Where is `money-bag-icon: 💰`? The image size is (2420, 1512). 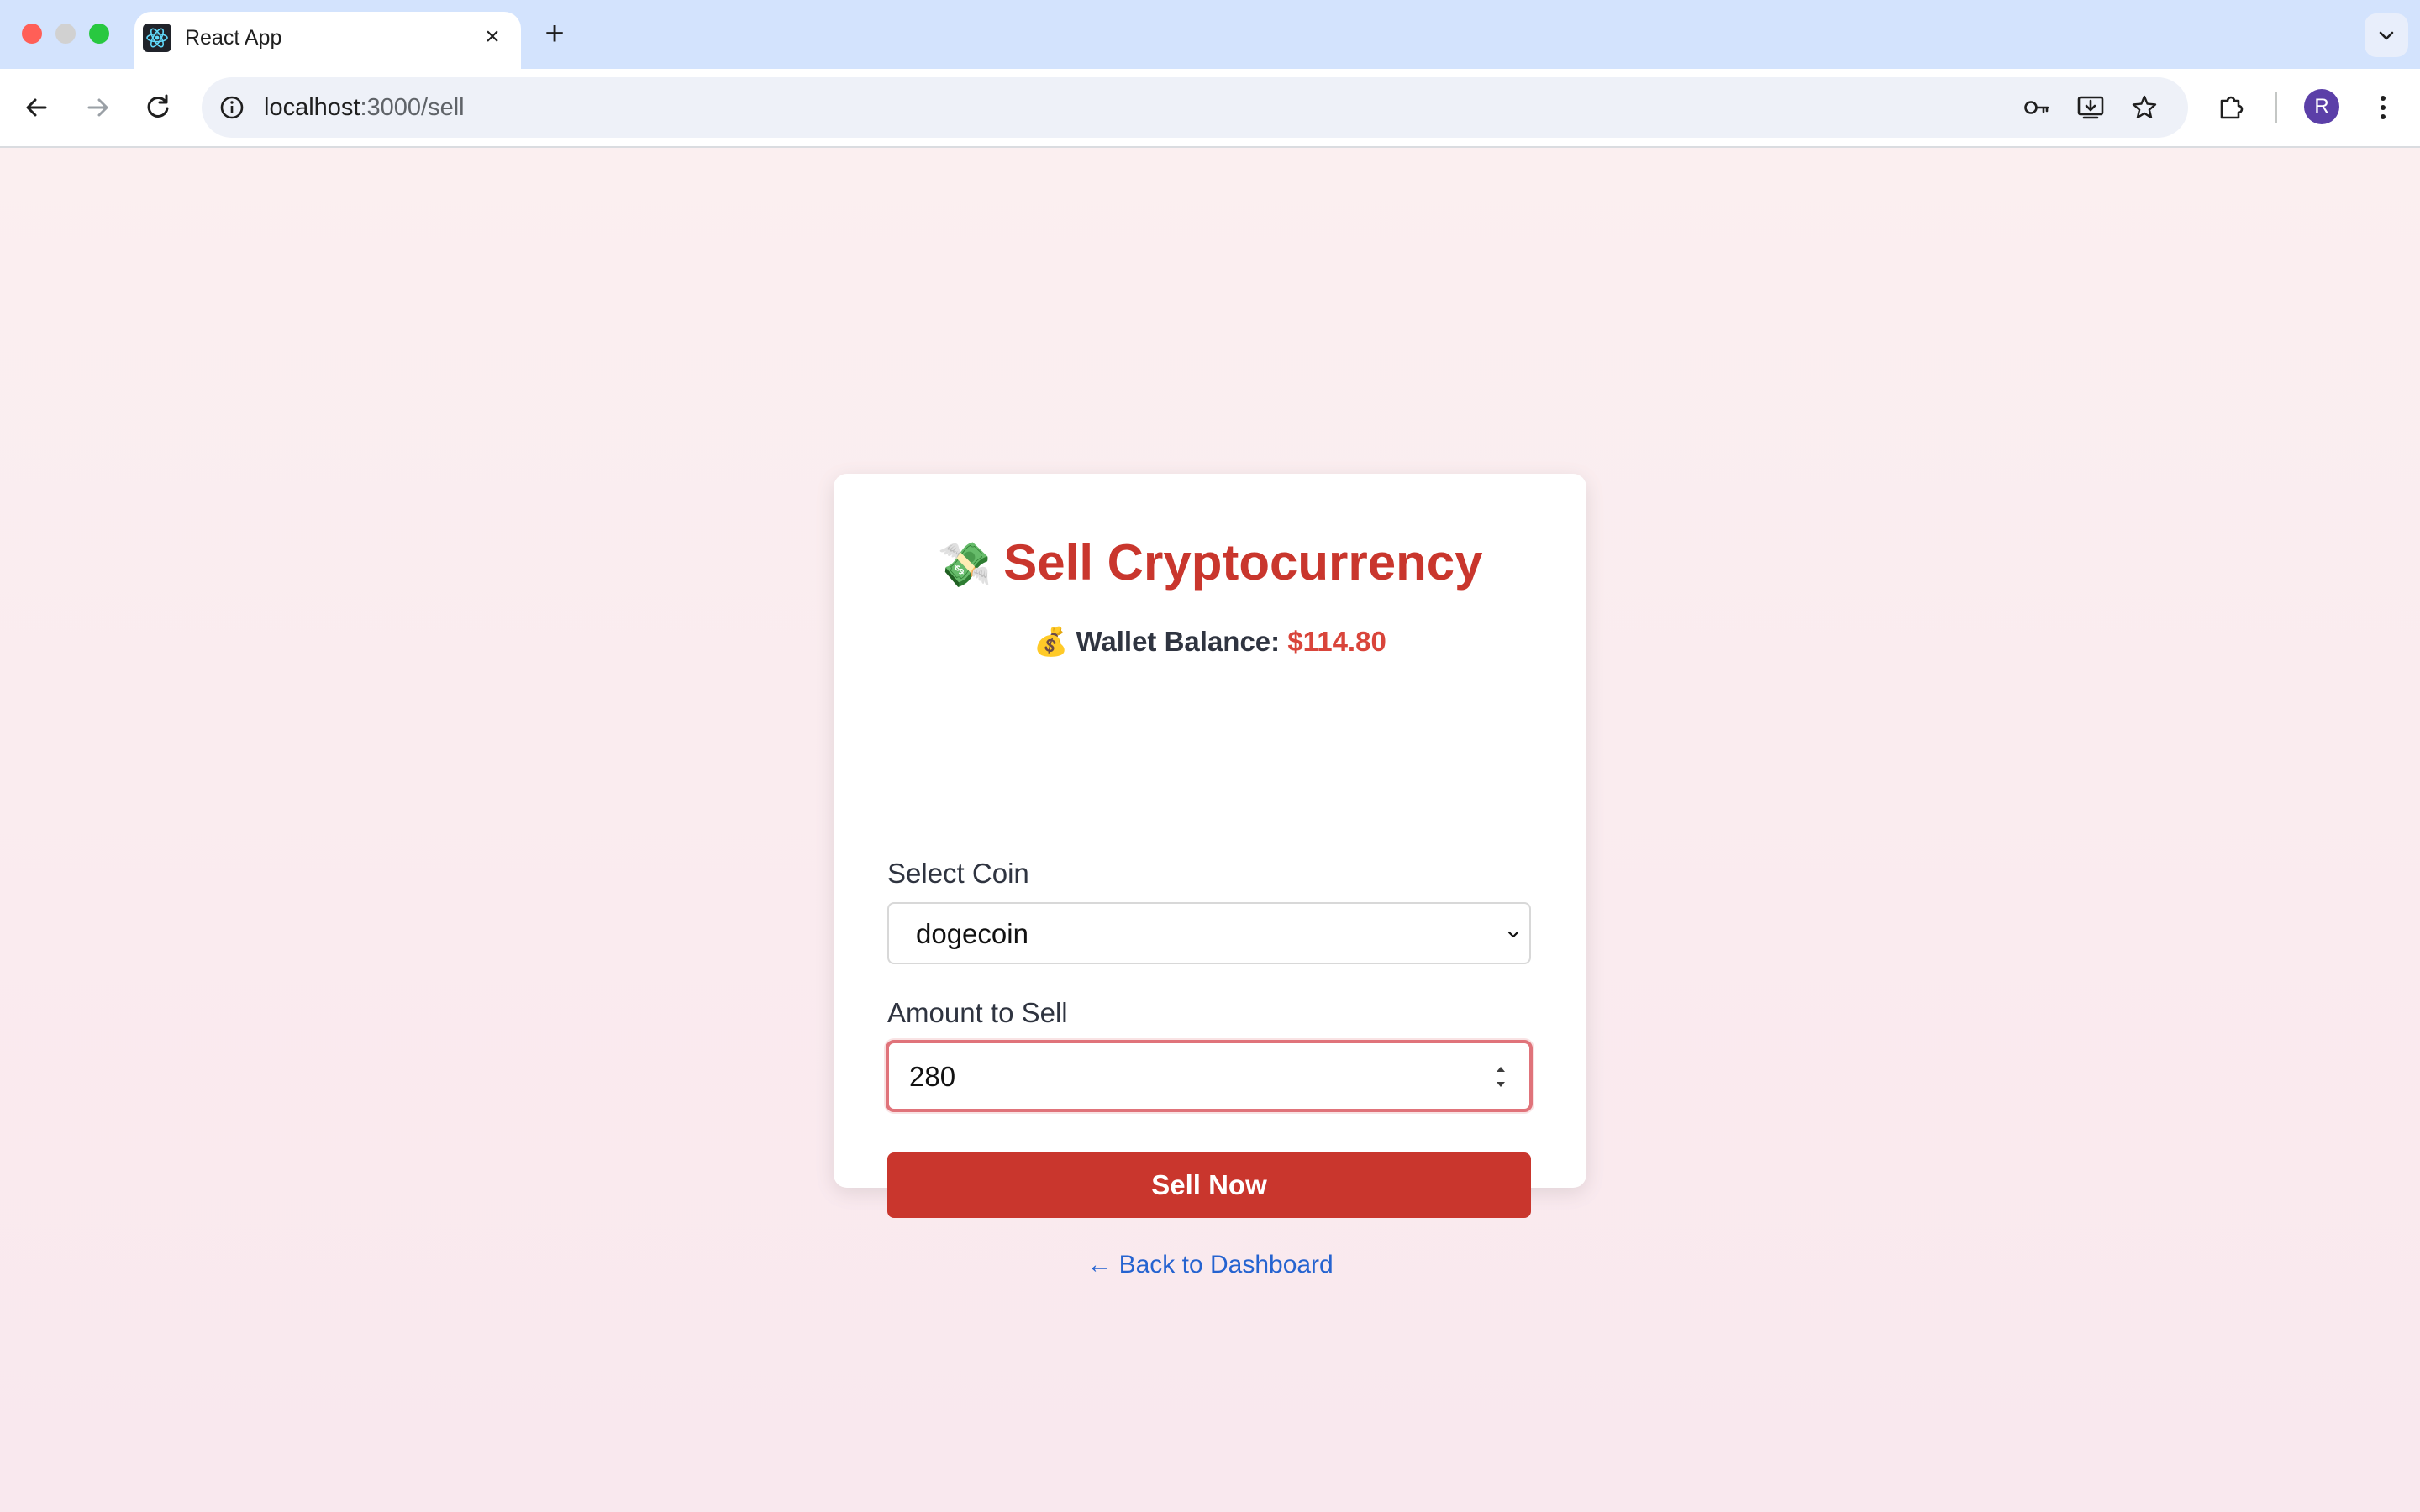
money-bag-icon: 💰 is located at coordinates (1051, 641).